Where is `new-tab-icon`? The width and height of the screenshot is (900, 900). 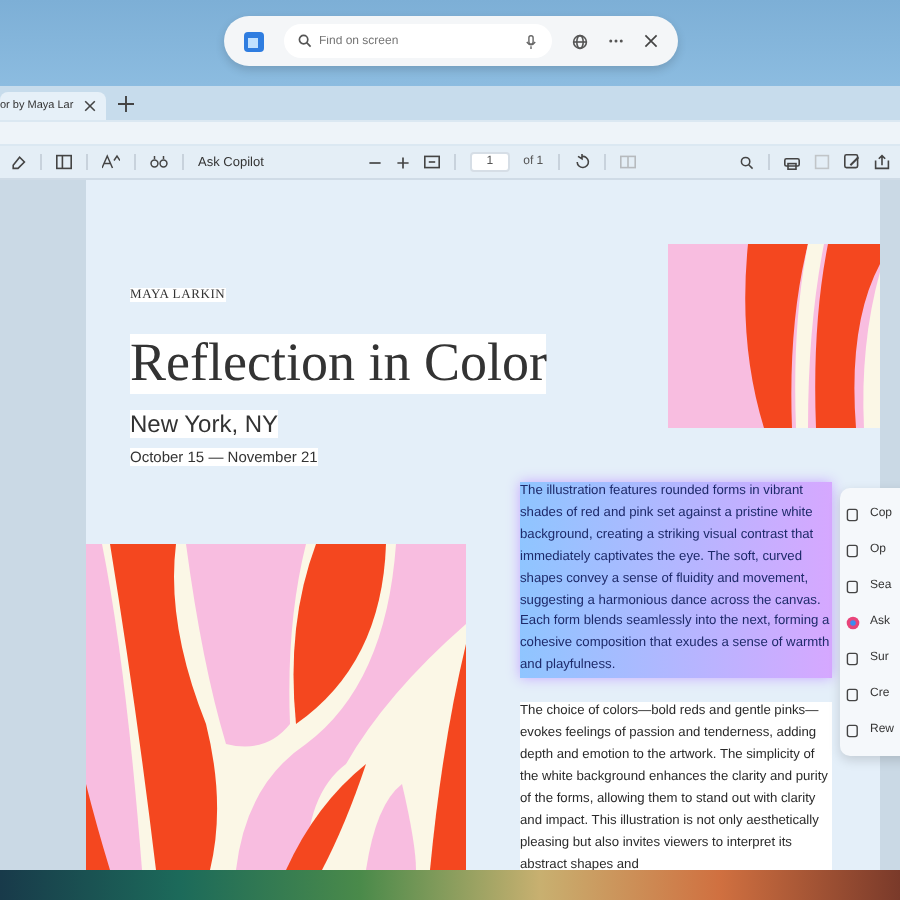 new-tab-icon is located at coordinates (125, 103).